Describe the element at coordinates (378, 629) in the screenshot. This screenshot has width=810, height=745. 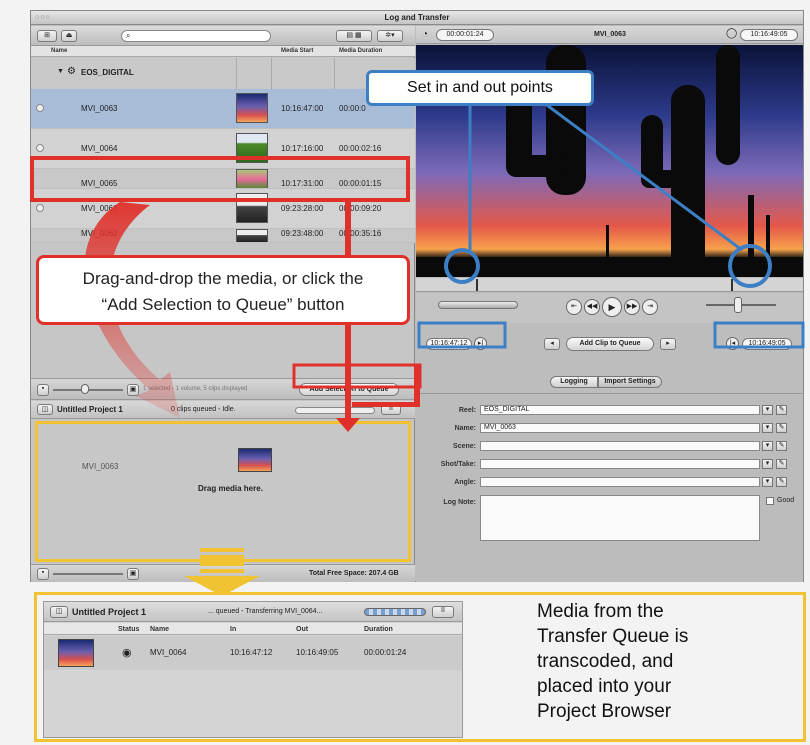
I see `column-duration: Duration` at that location.